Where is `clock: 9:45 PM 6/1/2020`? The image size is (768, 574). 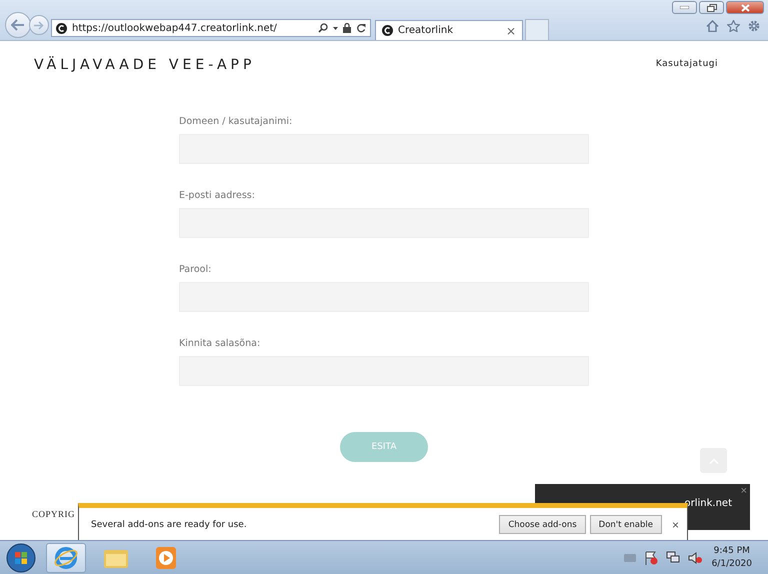
clock: 9:45 PM 6/1/2020 is located at coordinates (732, 557).